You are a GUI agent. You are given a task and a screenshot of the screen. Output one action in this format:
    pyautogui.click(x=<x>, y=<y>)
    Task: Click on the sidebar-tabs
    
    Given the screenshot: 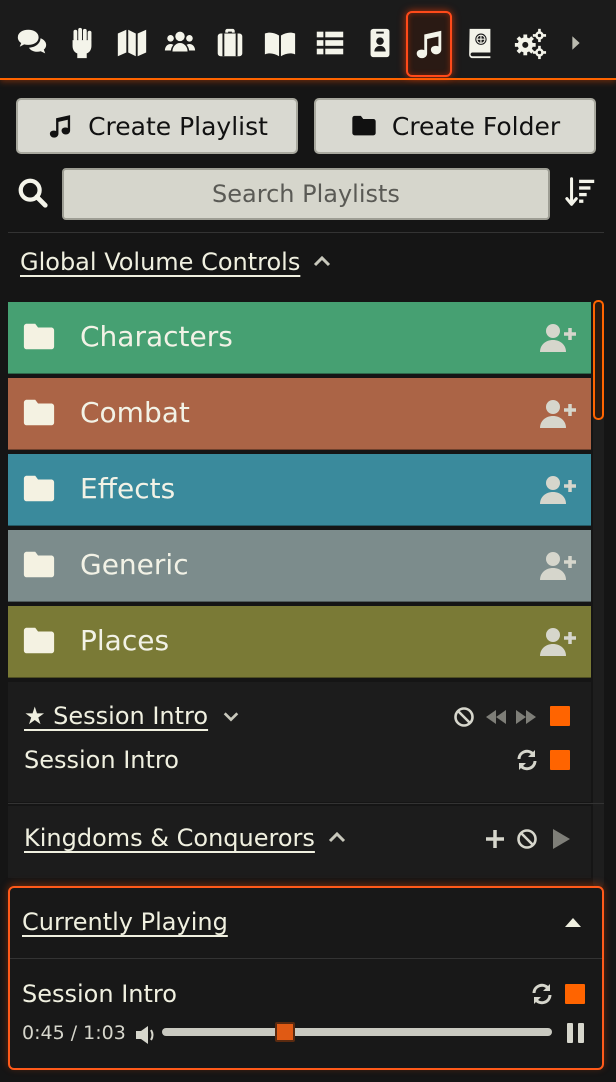 What is the action you would take?
    pyautogui.click(x=308, y=40)
    